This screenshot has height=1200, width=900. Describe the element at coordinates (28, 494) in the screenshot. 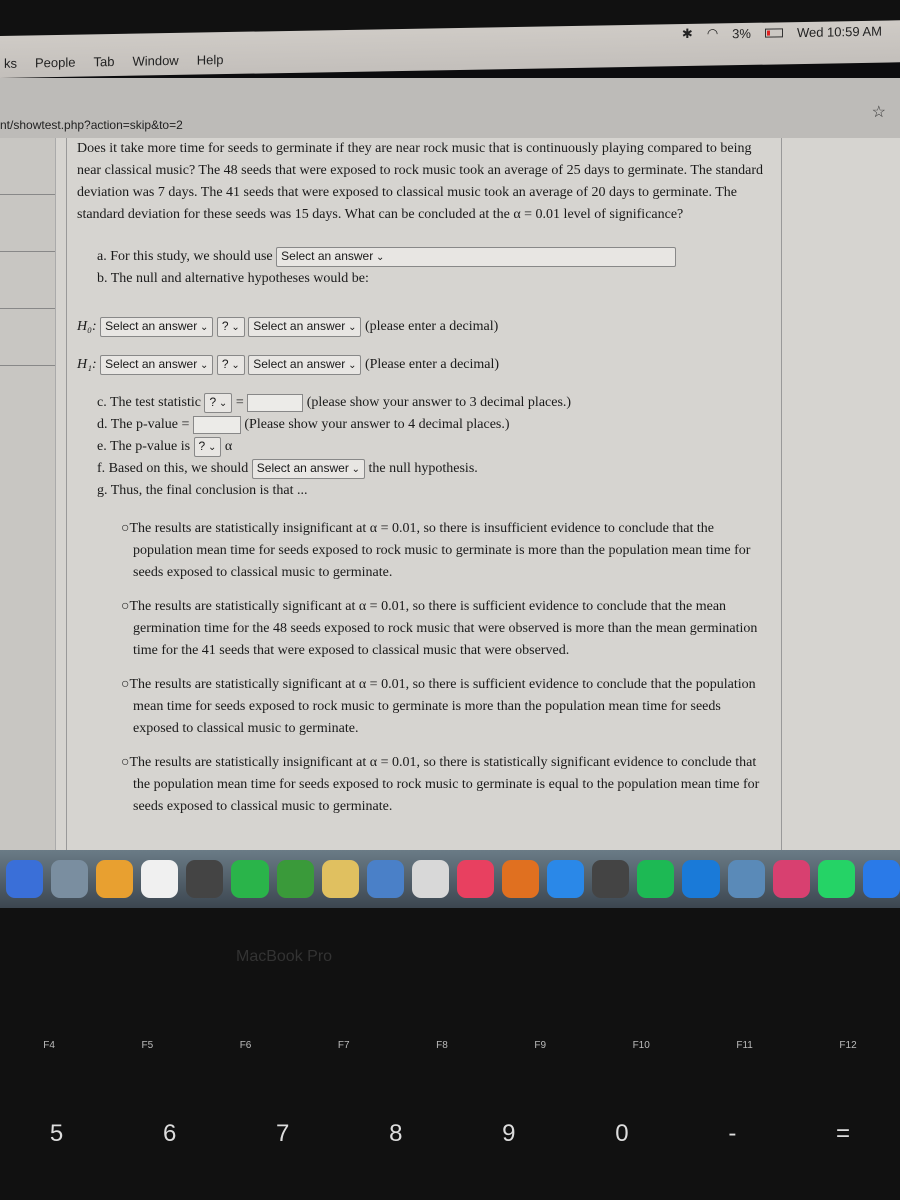

I see `question-sidebar` at that location.